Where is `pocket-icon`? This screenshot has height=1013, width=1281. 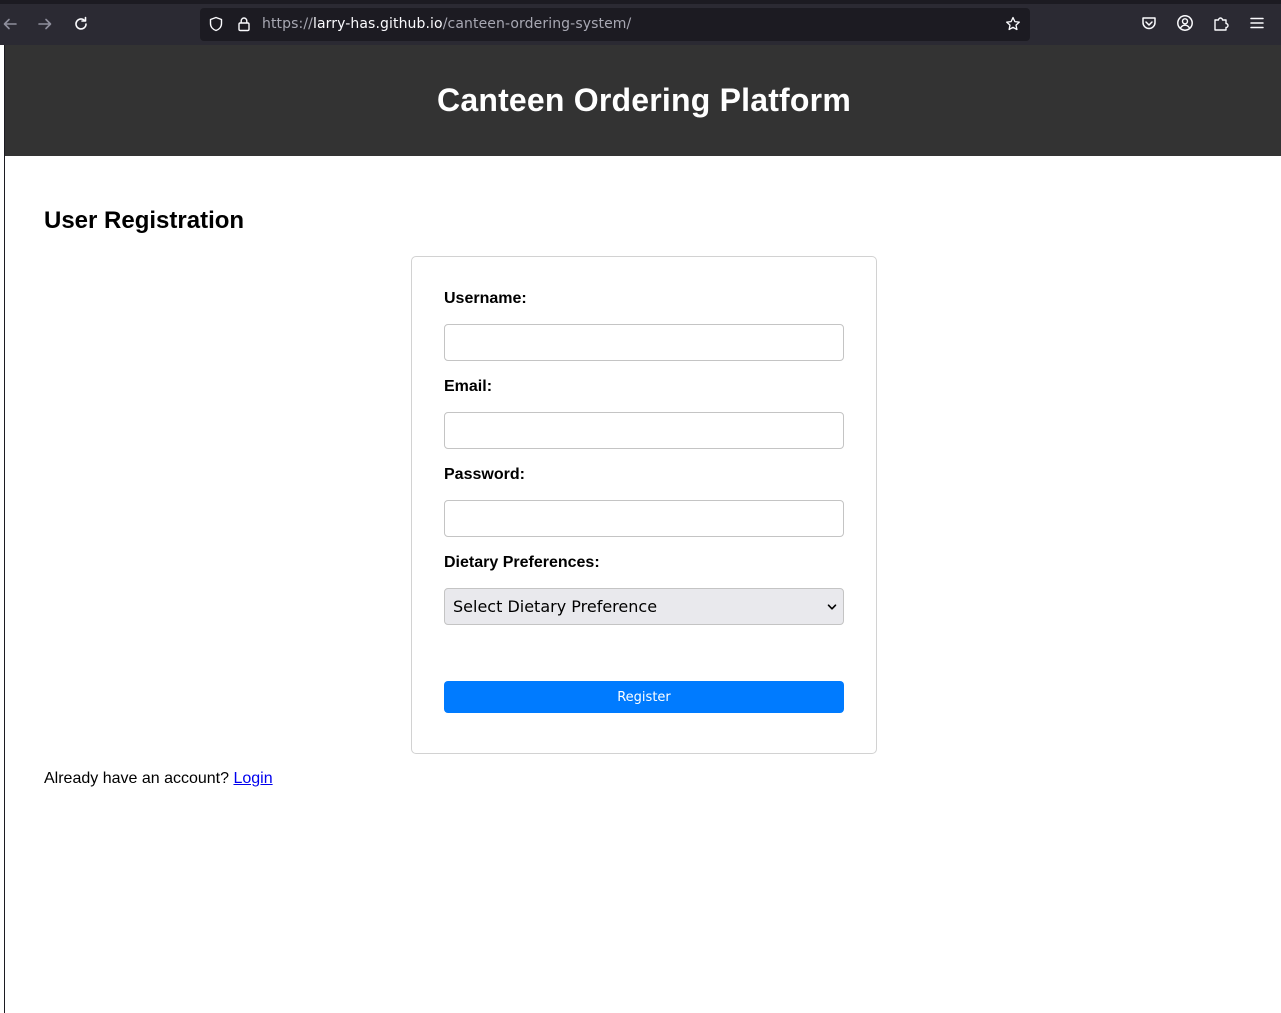 pocket-icon is located at coordinates (1149, 23).